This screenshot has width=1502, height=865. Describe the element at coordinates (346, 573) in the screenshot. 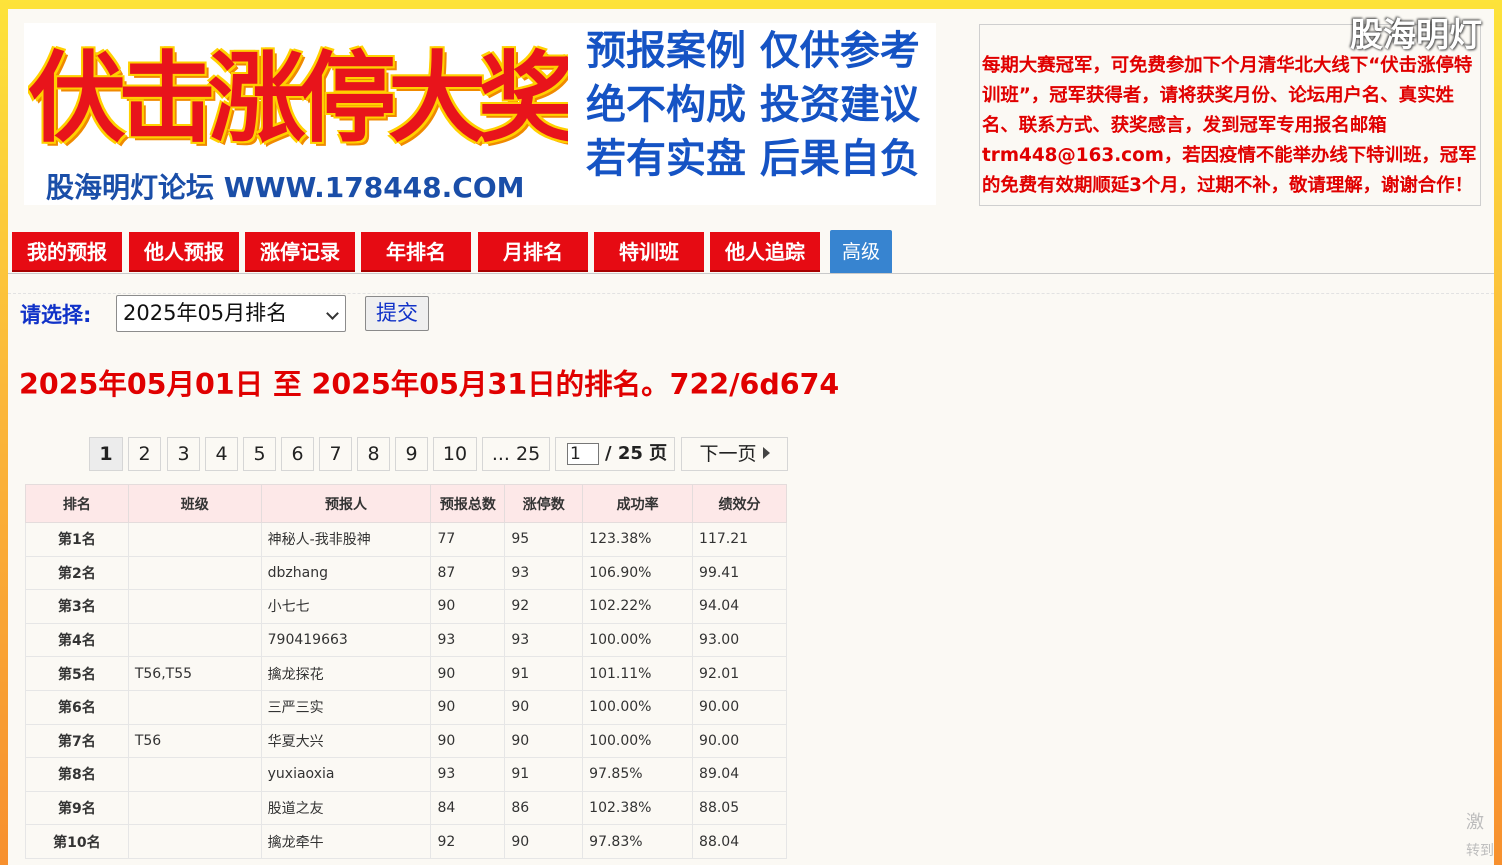

I see `forecaster-link: dbzhang` at that location.